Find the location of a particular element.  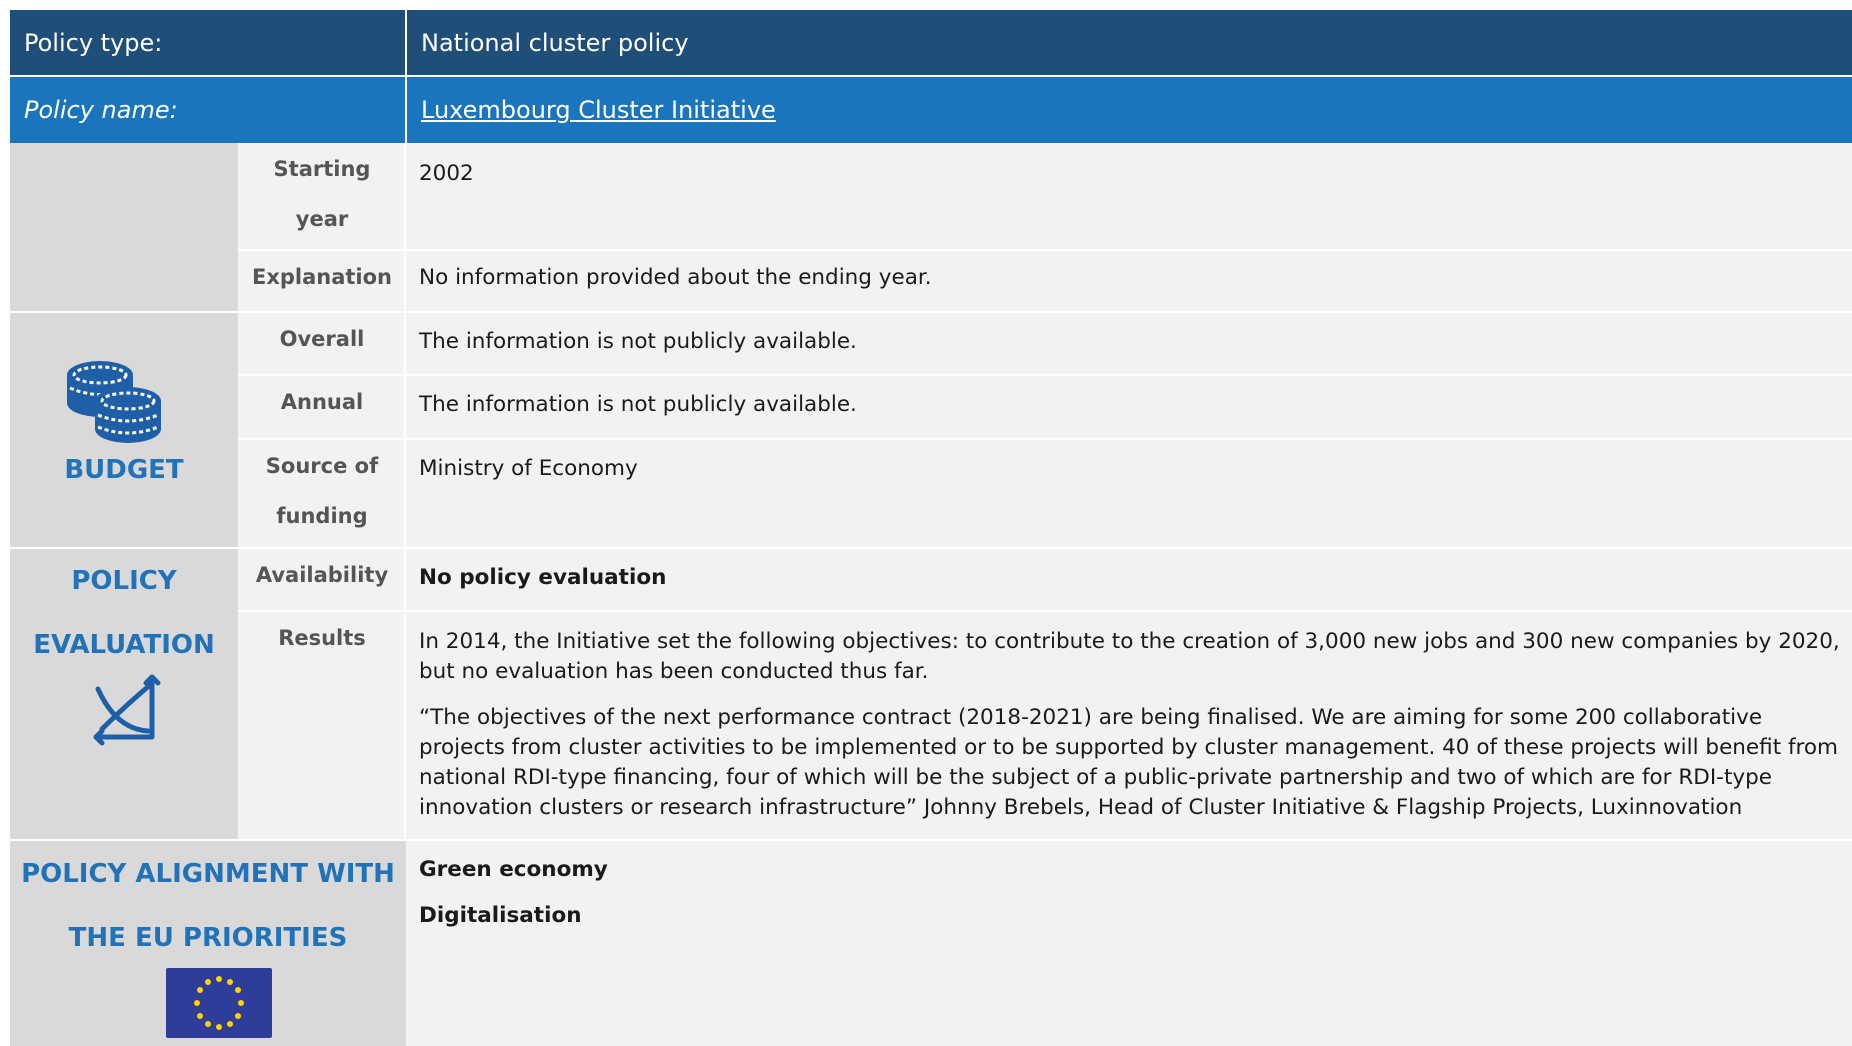

alignment-title-line1: POLICY ALIGNMENT WITH is located at coordinates (208, 874).